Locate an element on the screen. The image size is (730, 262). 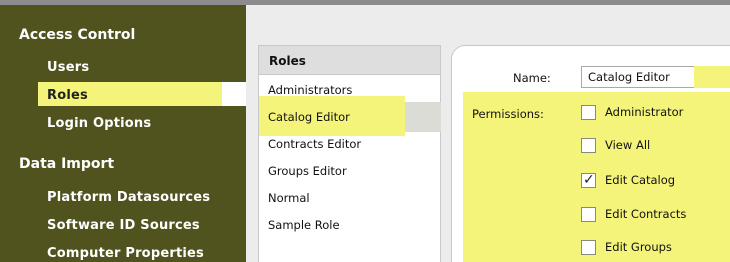
sidebar-section-data-import: Data Import is located at coordinates (67, 164).